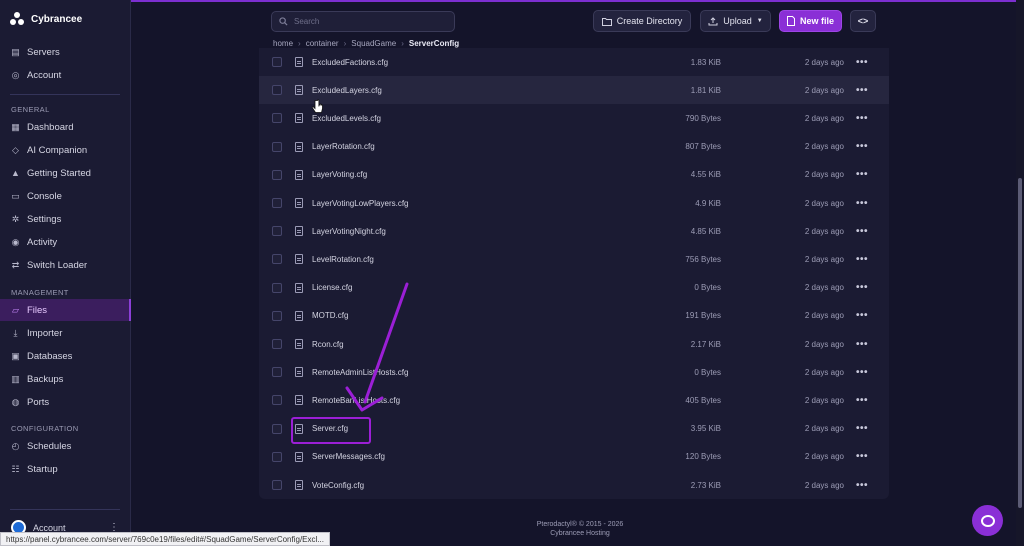 The width and height of the screenshot is (1024, 546). What do you see at coordinates (369, 21) in the screenshot?
I see `search-input` at bounding box center [369, 21].